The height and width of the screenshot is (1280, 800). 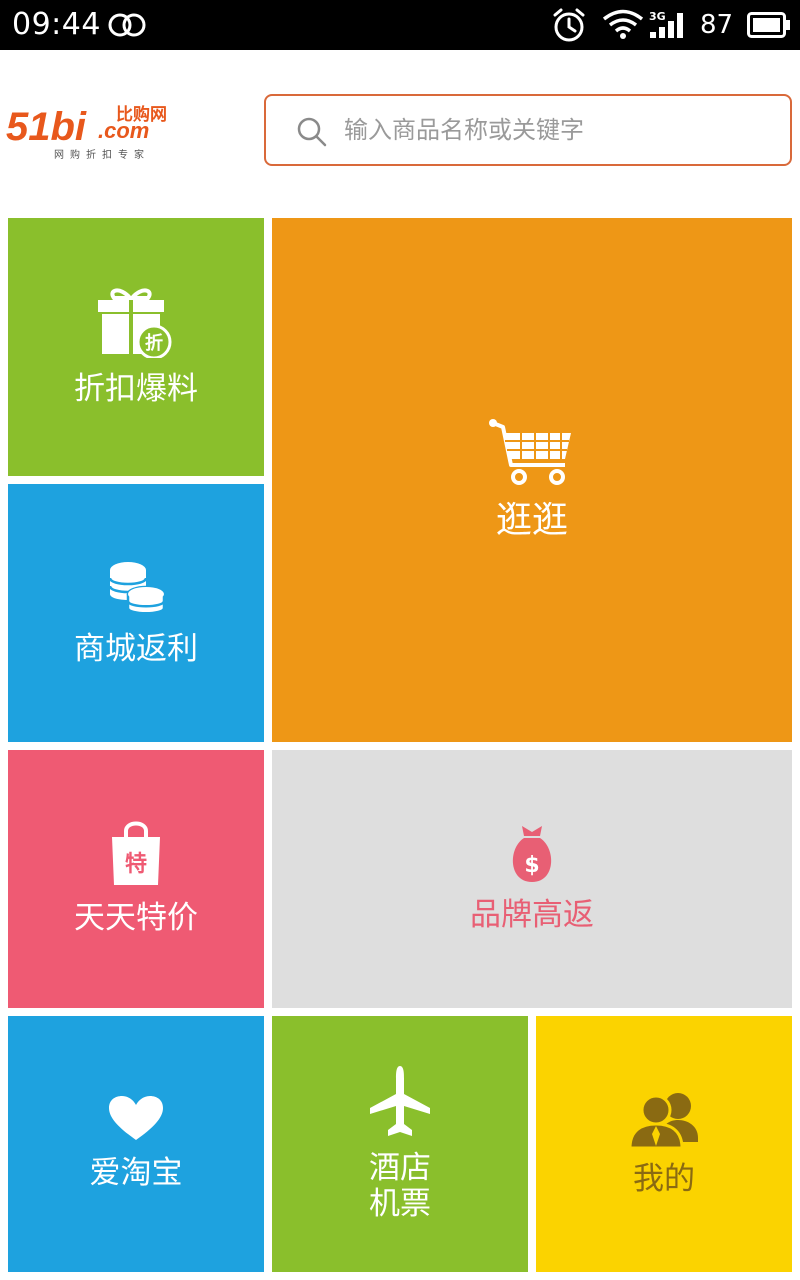 I want to click on logo-tagline: 网购折扣专家, so click(x=102, y=155).